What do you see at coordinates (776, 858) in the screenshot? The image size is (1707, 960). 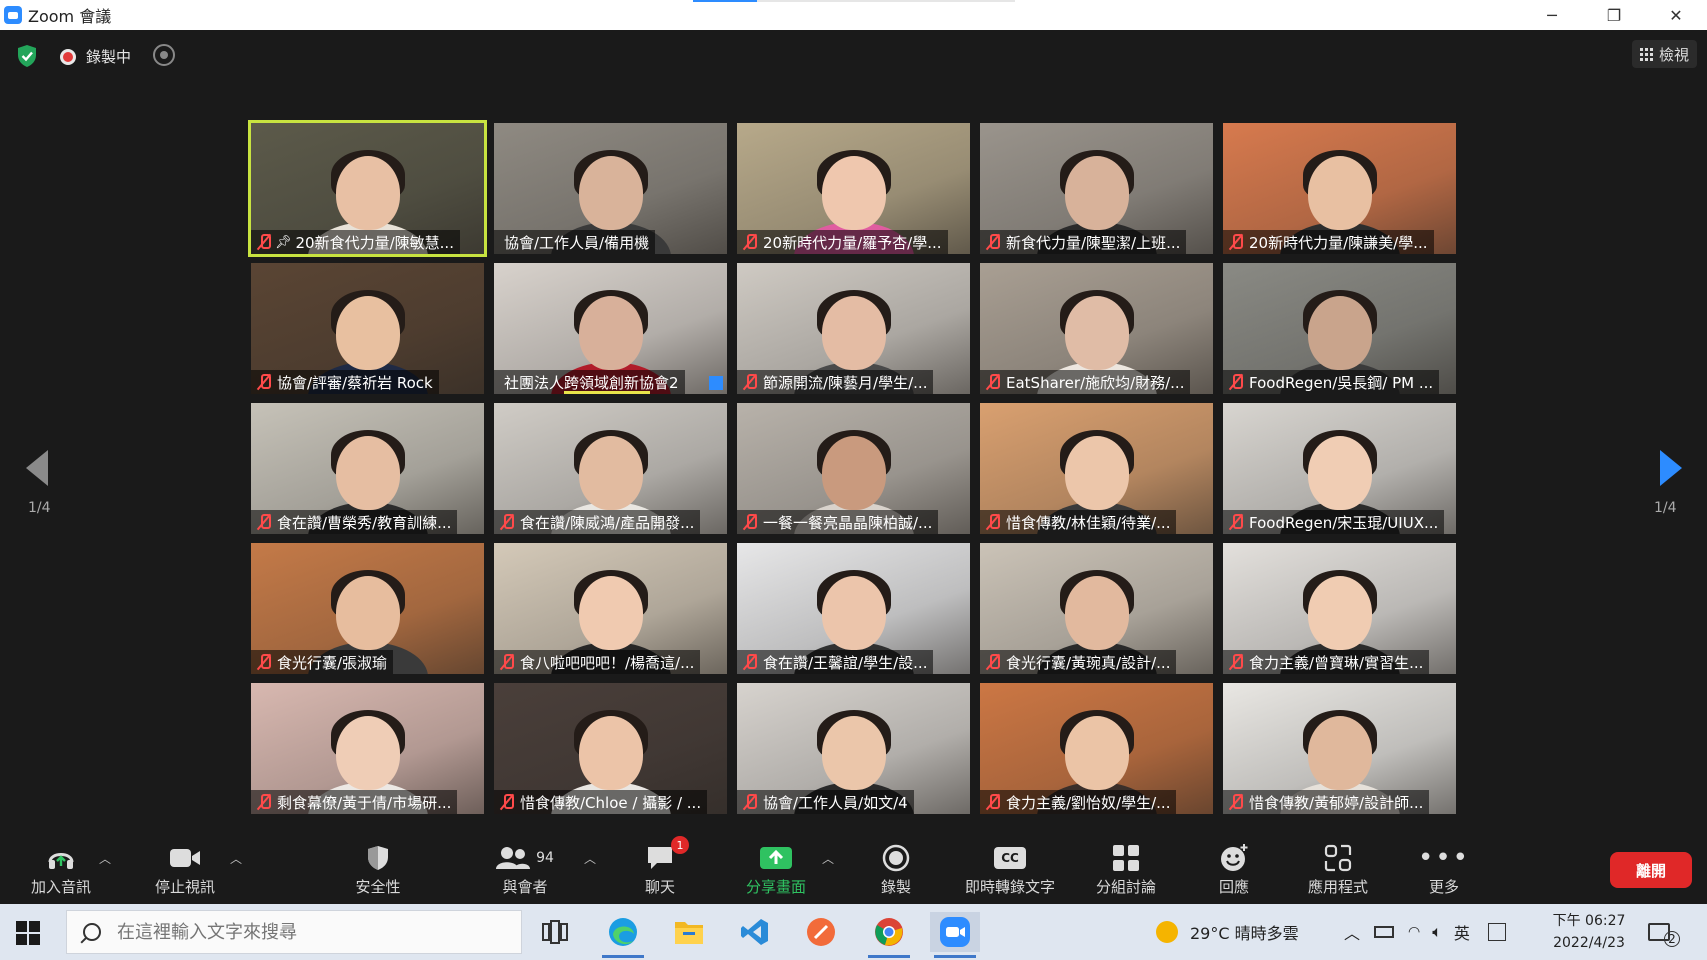 I see `share-screen-icon` at bounding box center [776, 858].